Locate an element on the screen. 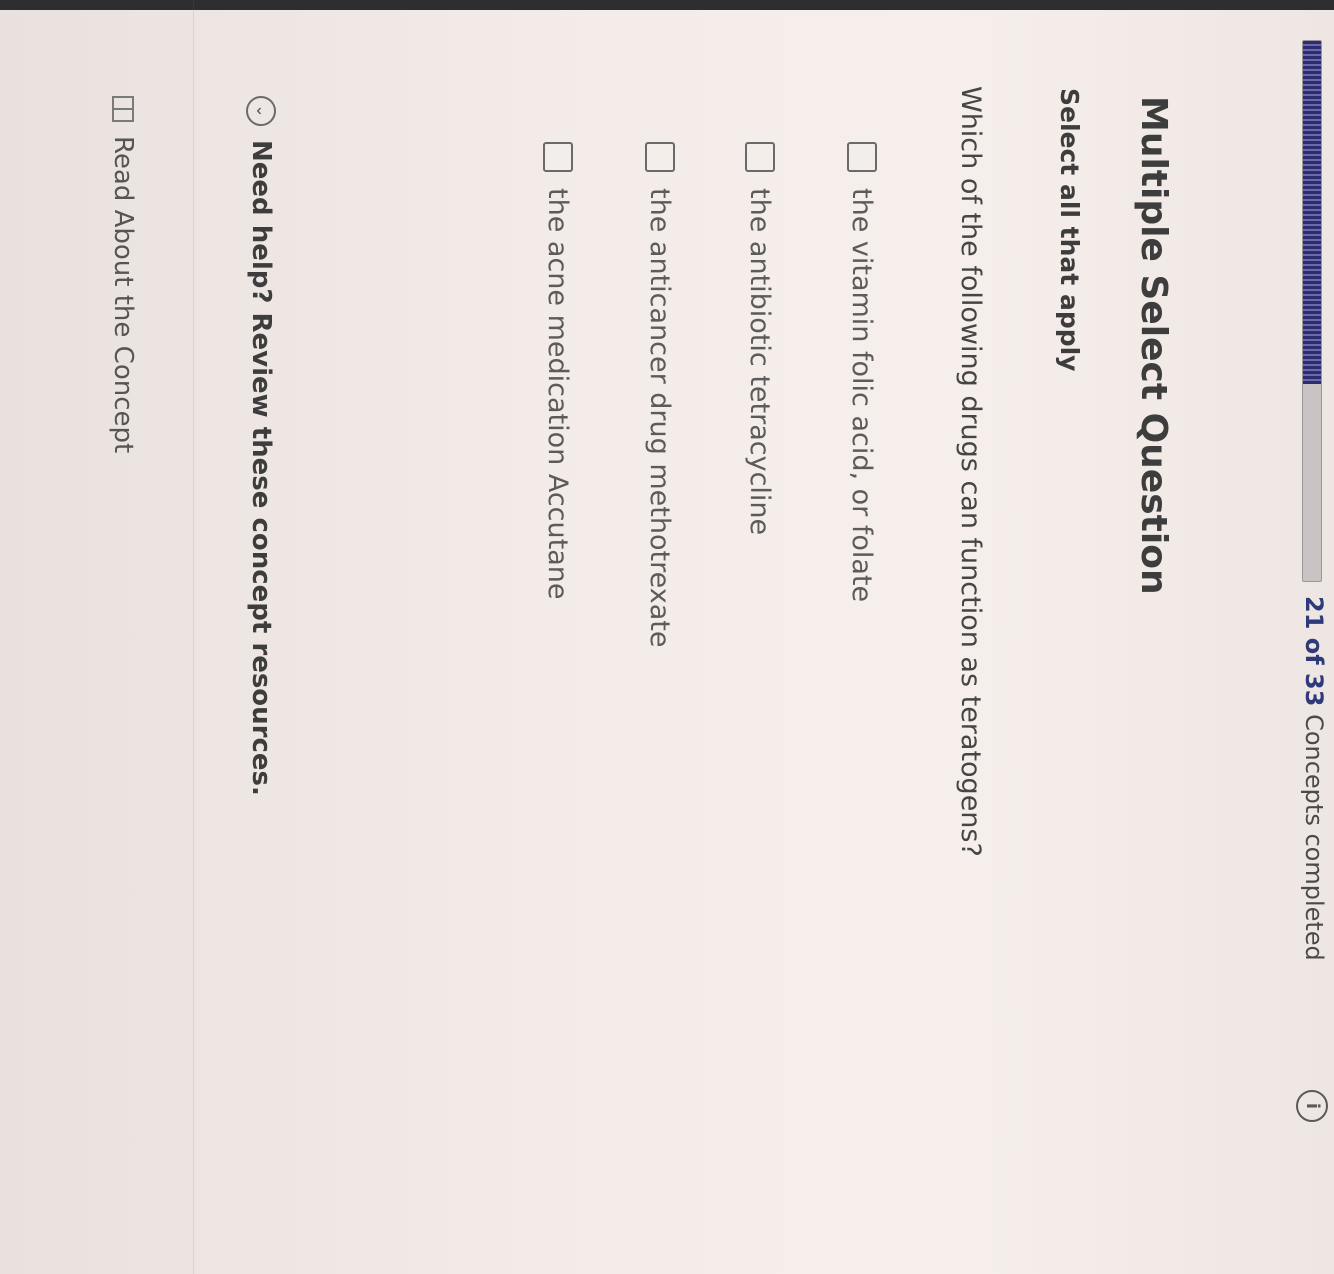  answer-option-label: the antibiotic tetracycline is located at coordinates (760, 362).